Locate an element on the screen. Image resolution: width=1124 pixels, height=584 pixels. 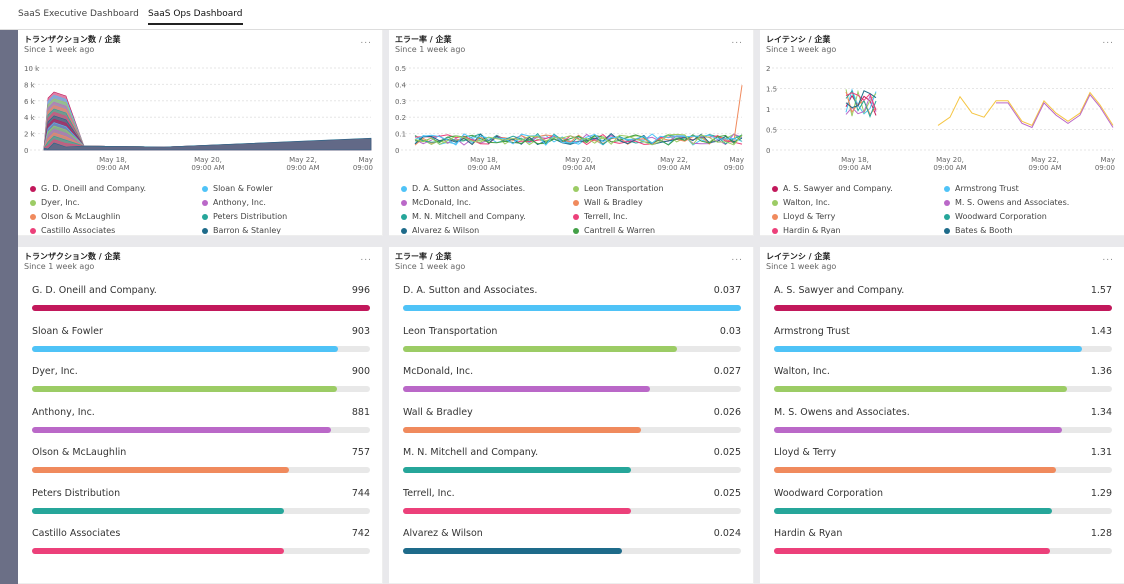
legend-item: Olson & McLaughlin is located at coordinates (75, 216).